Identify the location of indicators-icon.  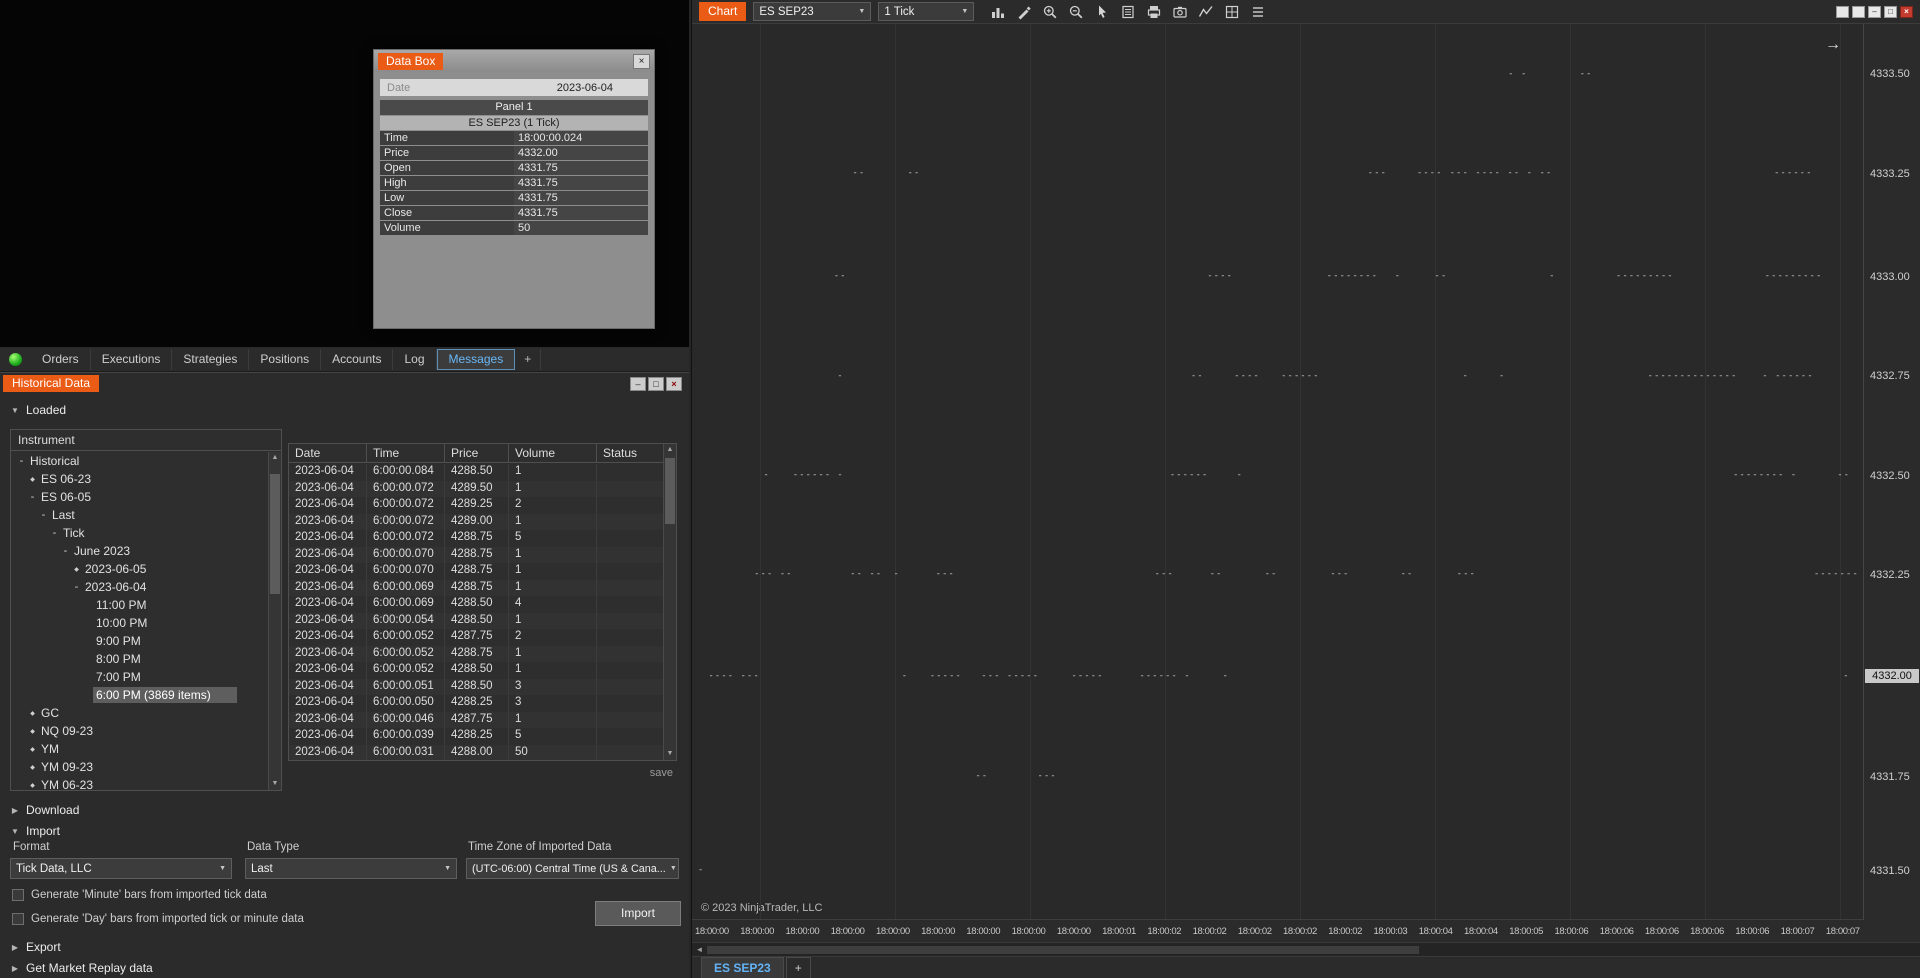
(1206, 11).